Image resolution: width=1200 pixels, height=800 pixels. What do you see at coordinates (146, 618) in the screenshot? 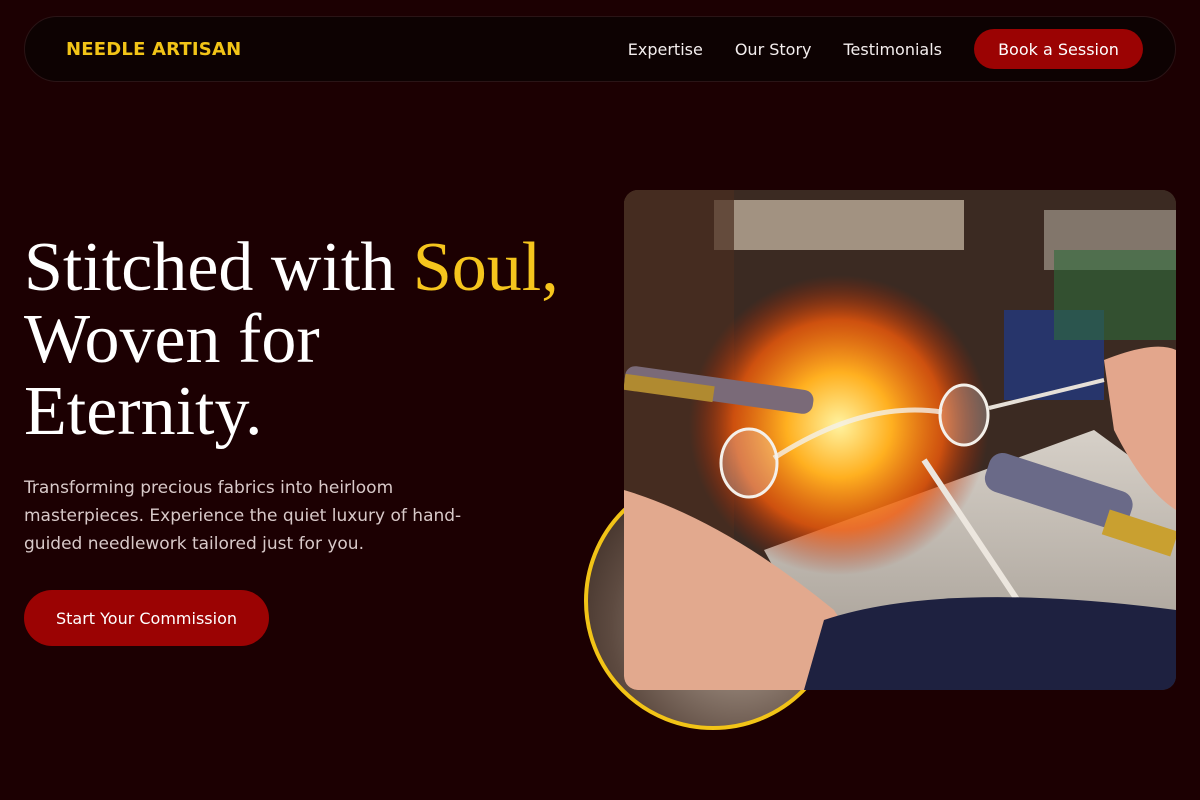
I see `start-commission-button: Start Your Commission` at bounding box center [146, 618].